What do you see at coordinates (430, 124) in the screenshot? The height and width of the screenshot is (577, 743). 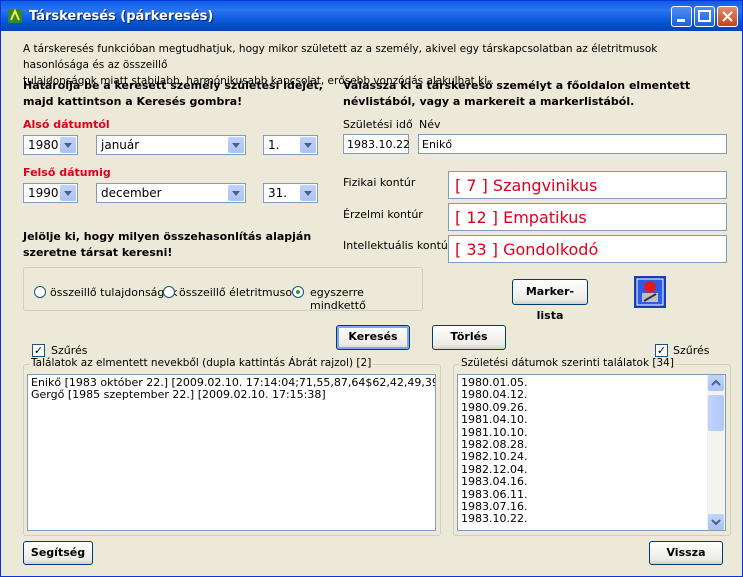 I see `name-label: Név` at bounding box center [430, 124].